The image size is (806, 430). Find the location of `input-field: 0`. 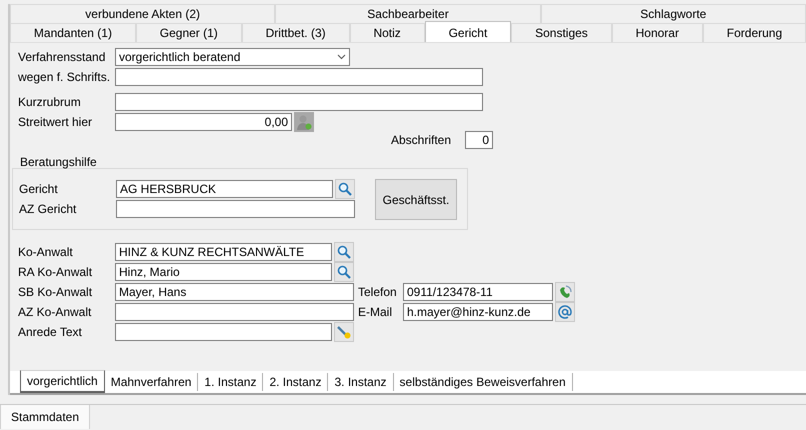

input-field: 0 is located at coordinates (479, 140).